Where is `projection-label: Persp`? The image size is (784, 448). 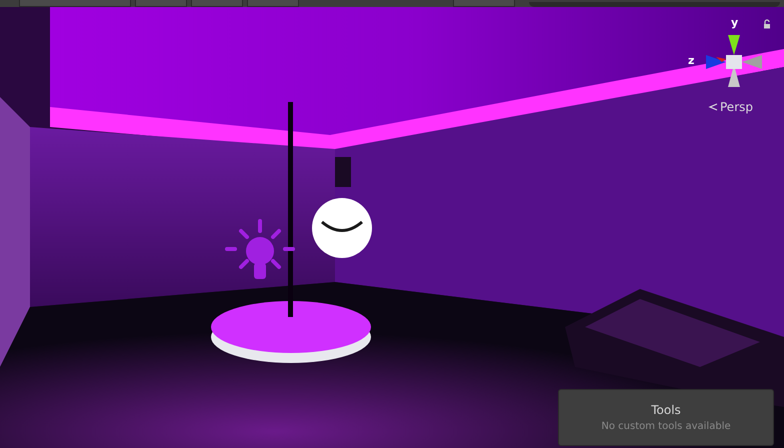 projection-label: Persp is located at coordinates (736, 107).